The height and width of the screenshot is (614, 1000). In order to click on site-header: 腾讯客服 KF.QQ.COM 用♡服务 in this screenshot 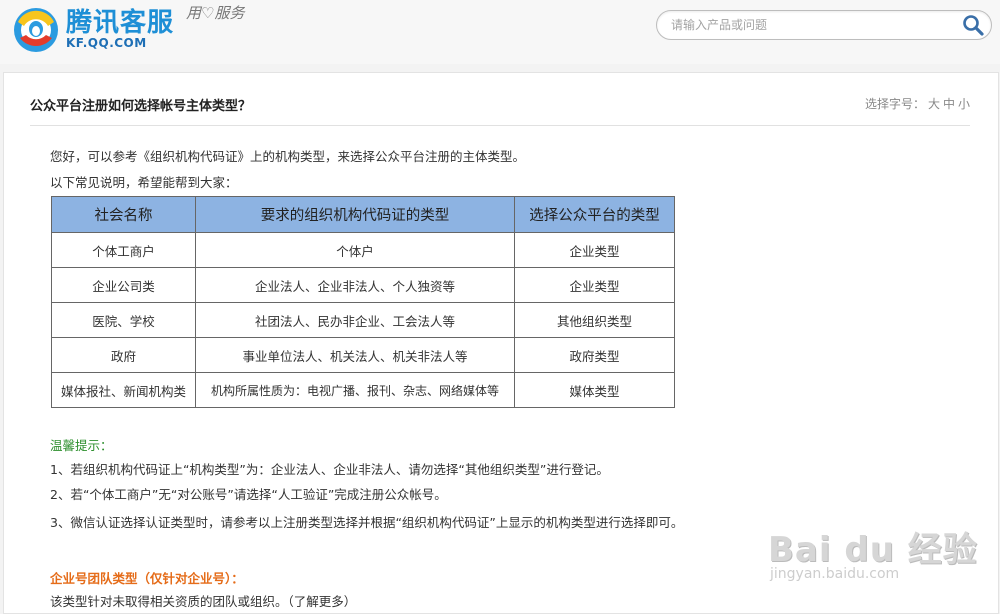, I will do `click(500, 32)`.